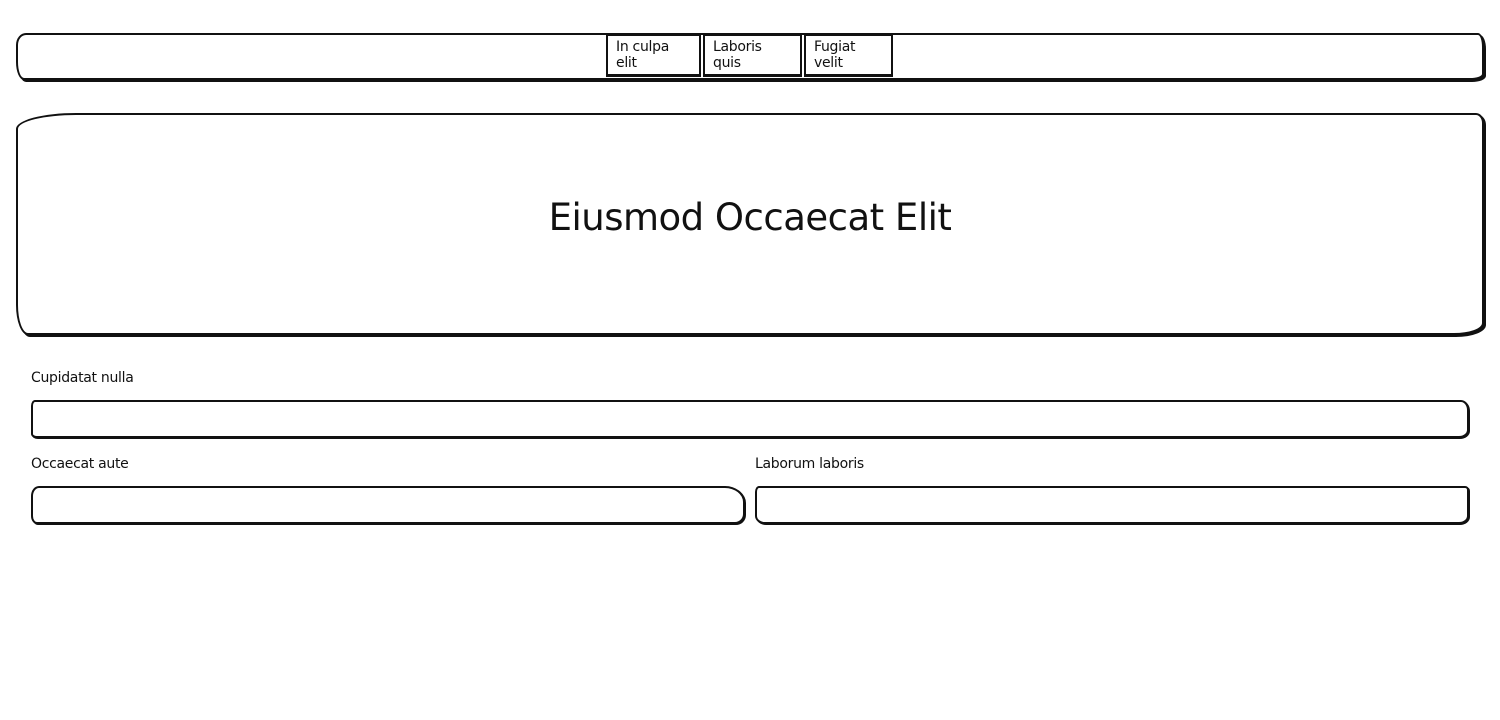 The height and width of the screenshot is (720, 1500). What do you see at coordinates (82, 378) in the screenshot?
I see `cupidatat-nulla-label: Cupidatat nulla` at bounding box center [82, 378].